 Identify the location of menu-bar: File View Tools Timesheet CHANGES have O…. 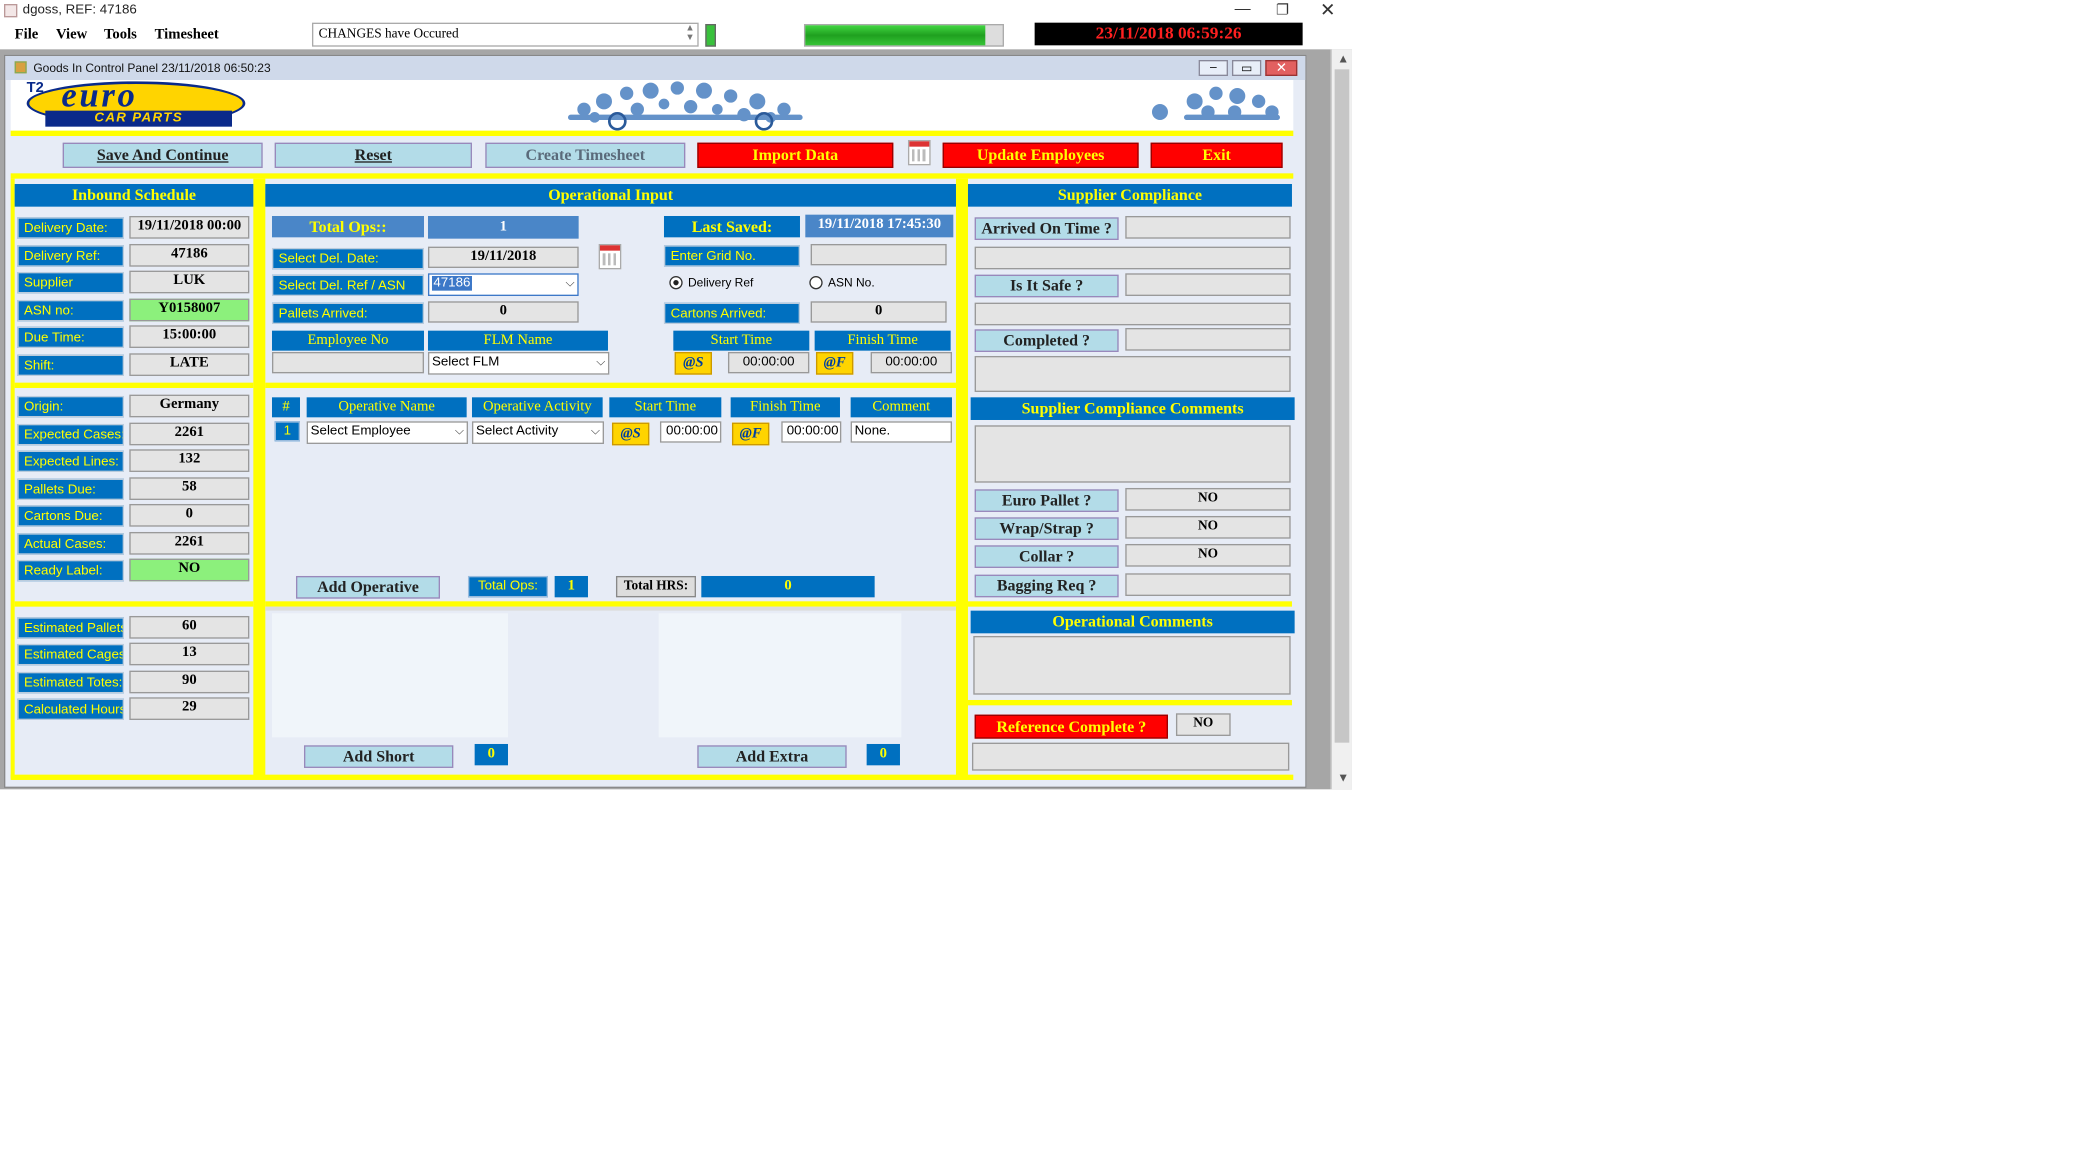
(676, 36).